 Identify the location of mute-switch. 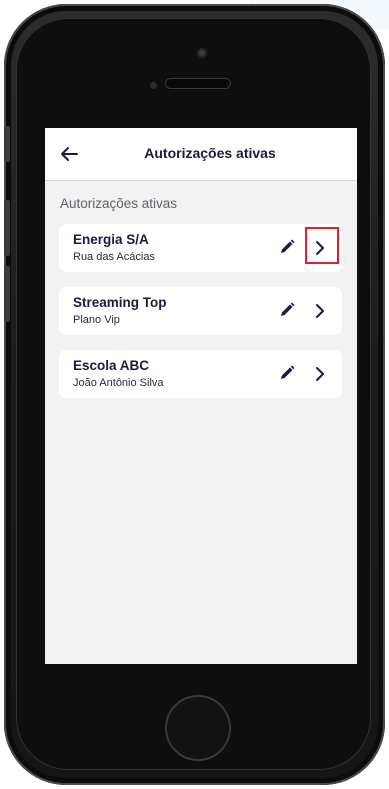
(7, 144).